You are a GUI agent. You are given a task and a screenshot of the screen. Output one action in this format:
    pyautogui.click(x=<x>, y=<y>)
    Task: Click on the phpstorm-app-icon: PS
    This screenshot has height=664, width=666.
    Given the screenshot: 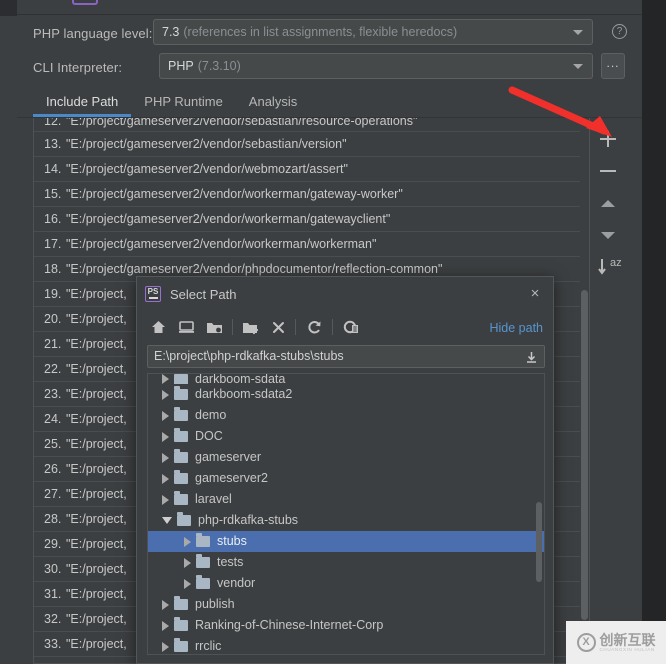 What is the action you would take?
    pyautogui.click(x=153, y=294)
    